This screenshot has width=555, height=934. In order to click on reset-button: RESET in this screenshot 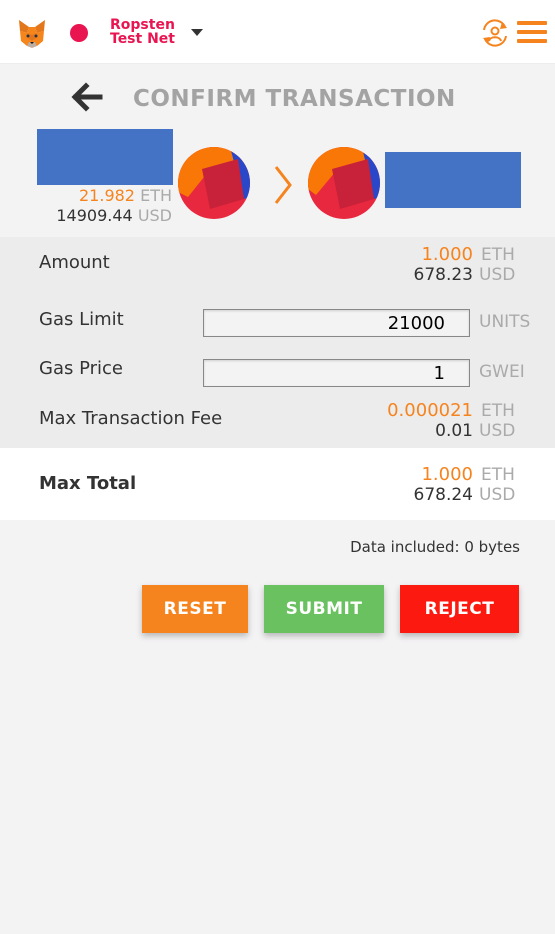, I will do `click(195, 609)`.